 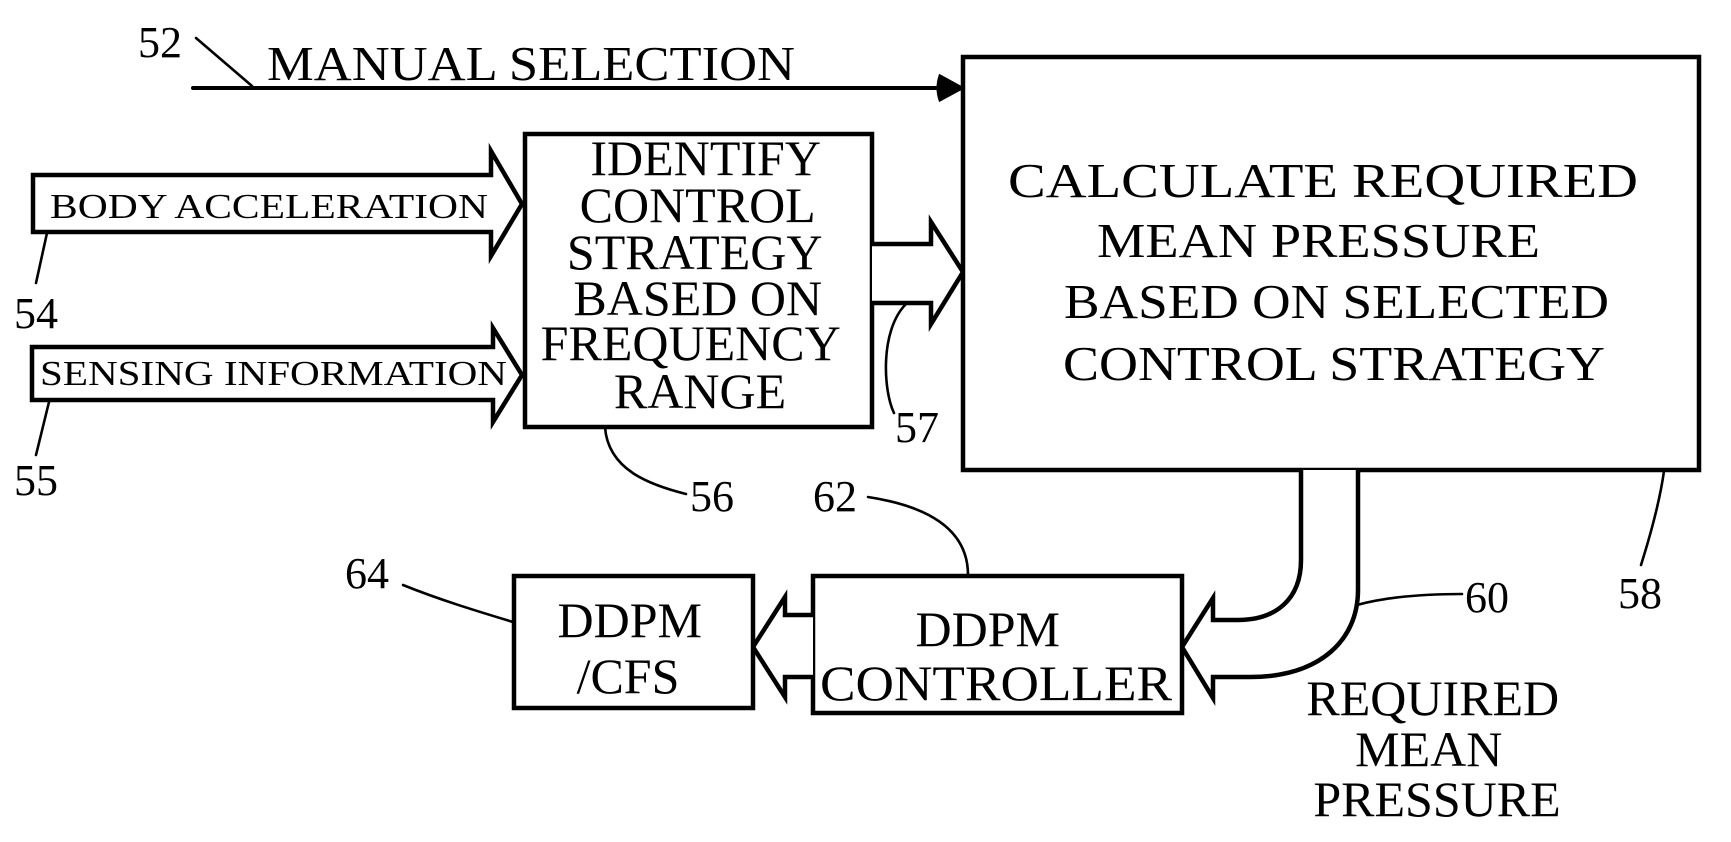 I want to click on body-acceleration-label: BODY ACCELERATION, so click(x=269, y=206).